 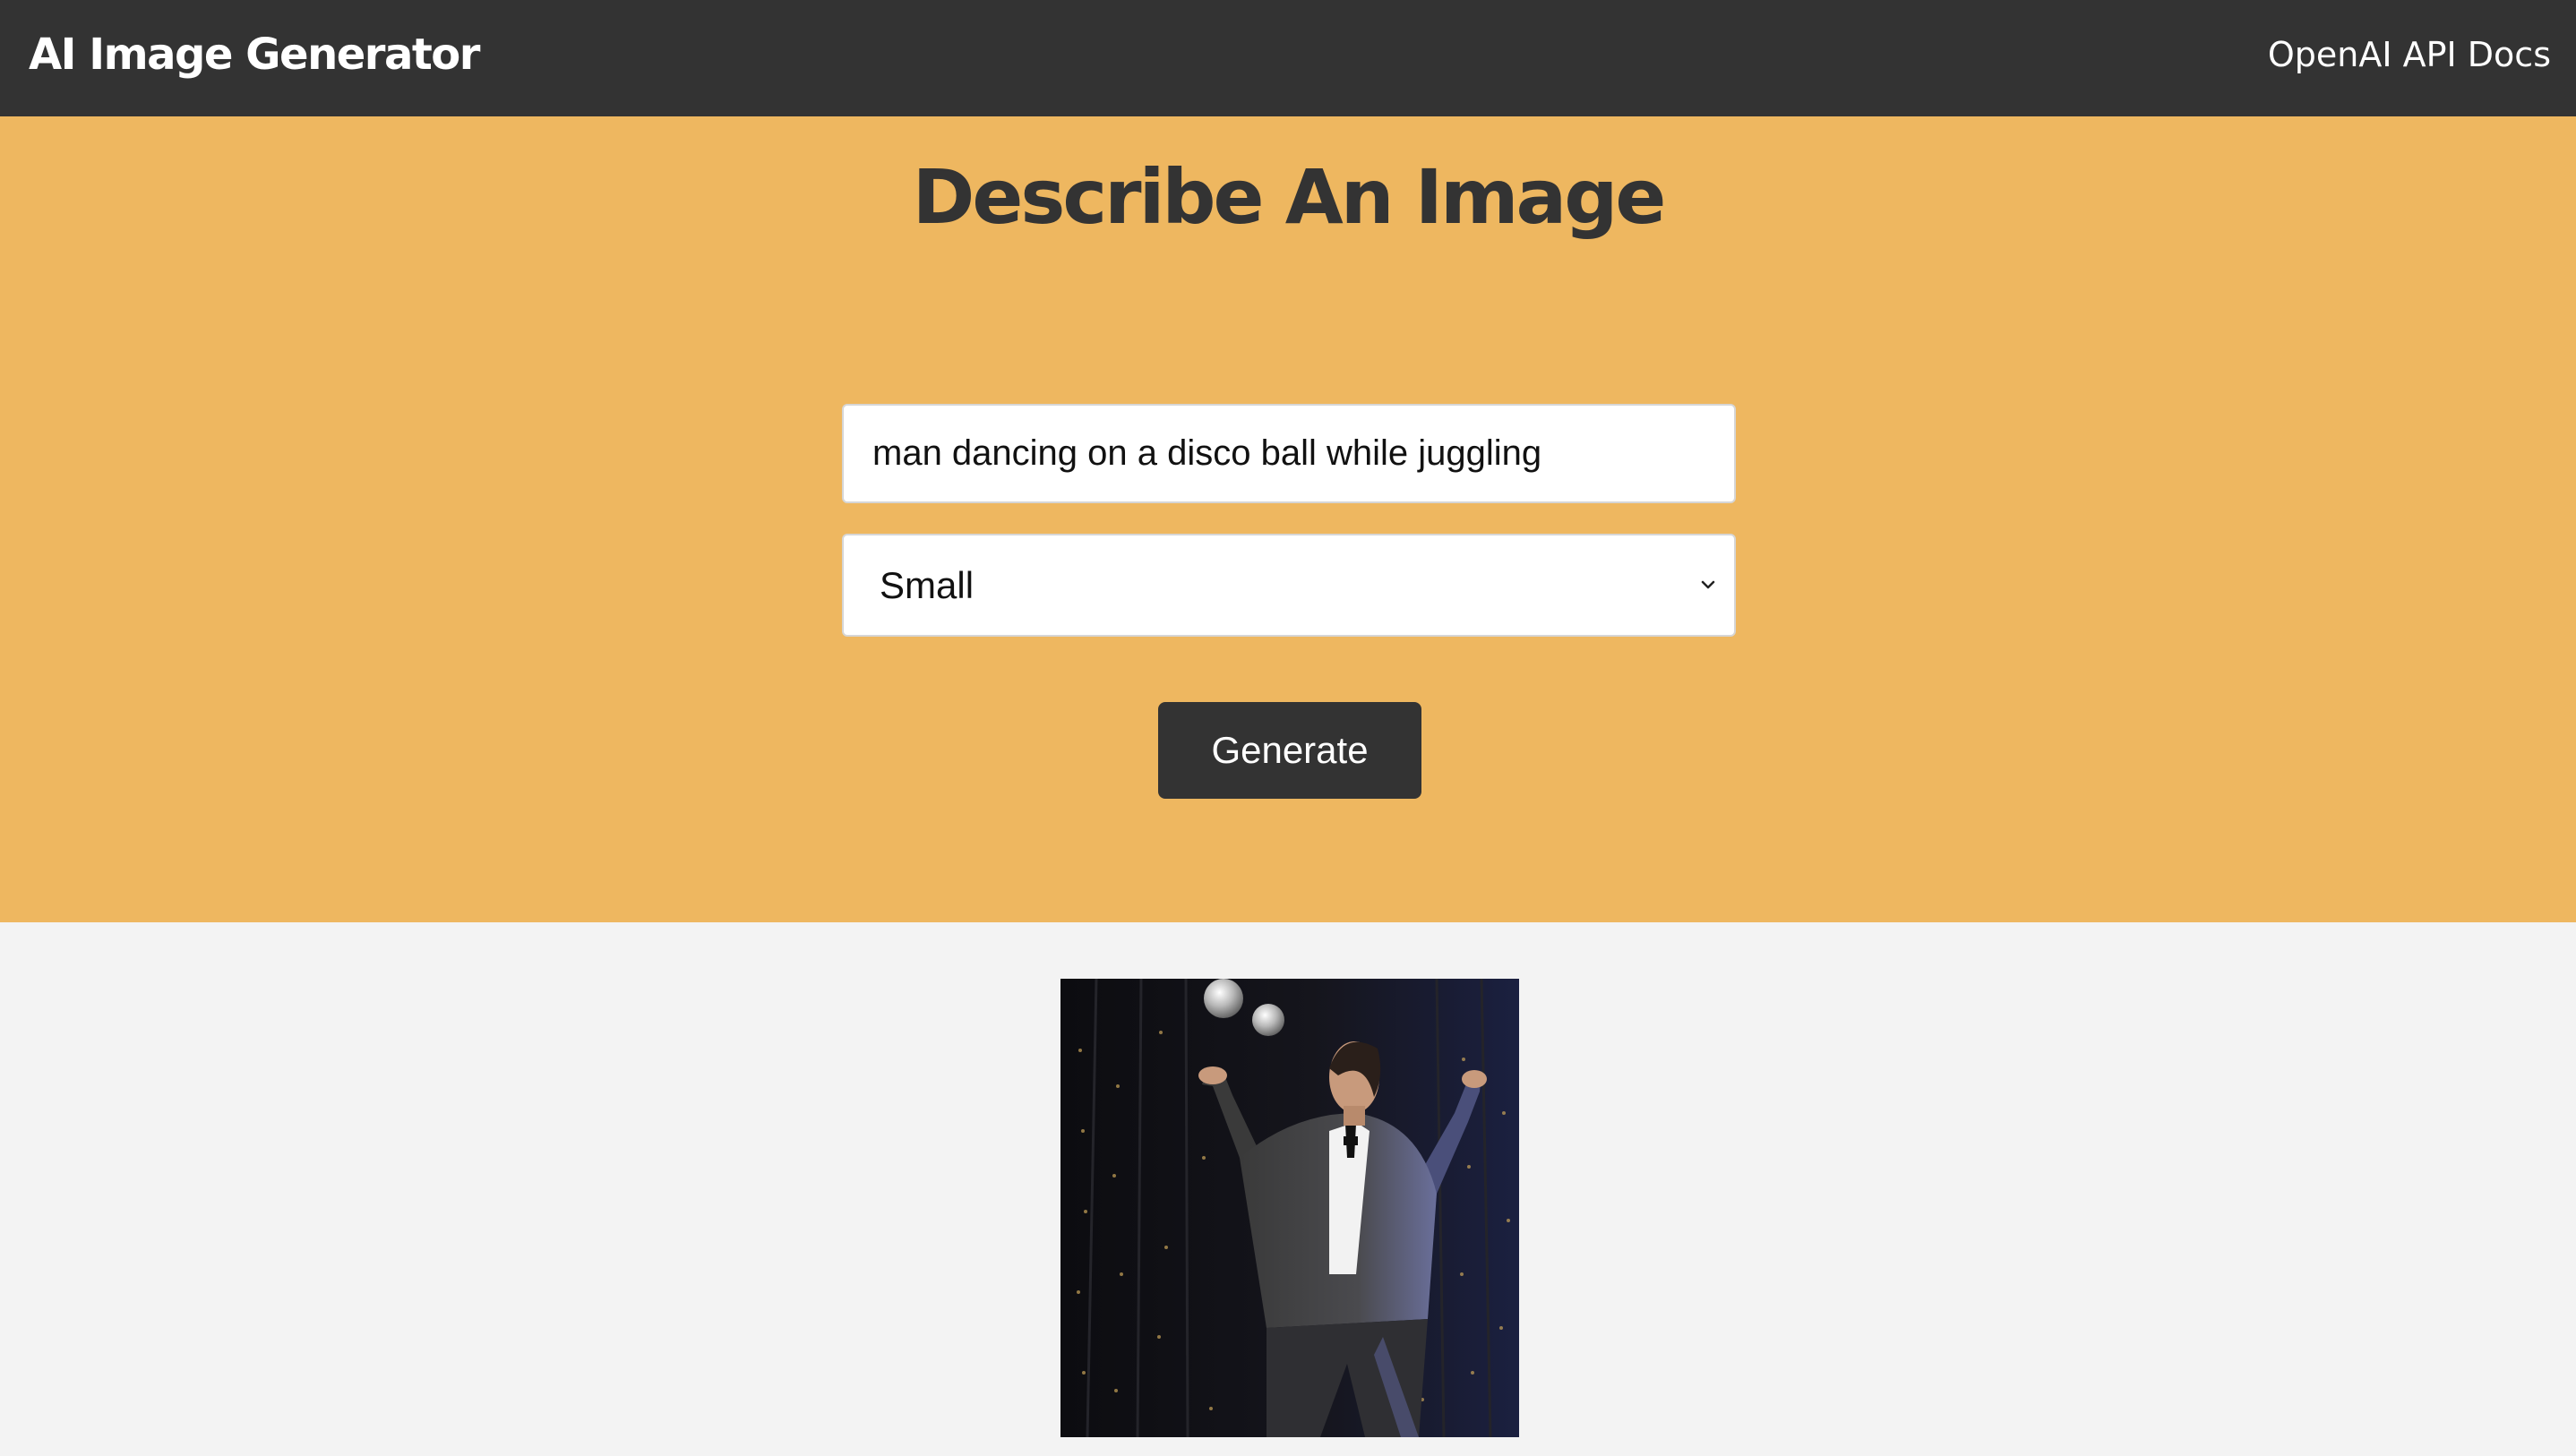 I want to click on size-select: Small, so click(x=1289, y=585).